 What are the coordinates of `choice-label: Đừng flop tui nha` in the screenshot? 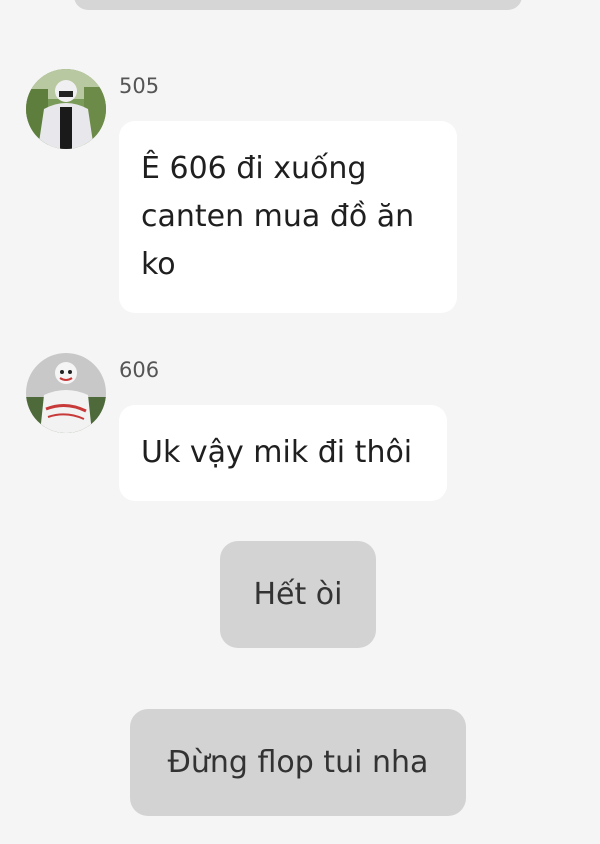 It's located at (298, 762).